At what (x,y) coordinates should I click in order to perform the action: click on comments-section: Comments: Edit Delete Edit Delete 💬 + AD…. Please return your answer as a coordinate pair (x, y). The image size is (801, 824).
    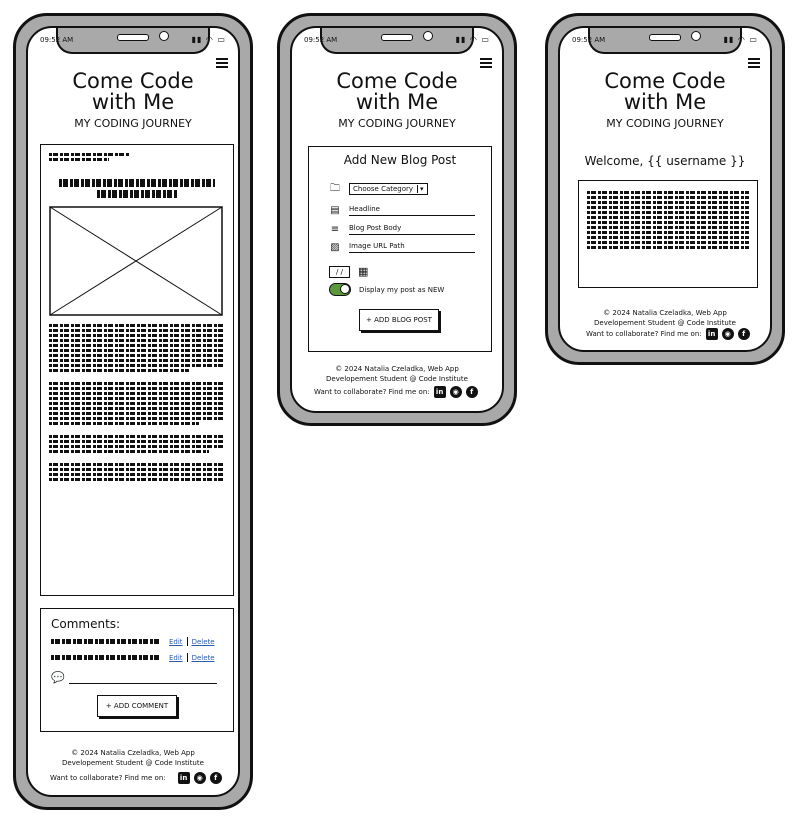
    Looking at the image, I should click on (137, 670).